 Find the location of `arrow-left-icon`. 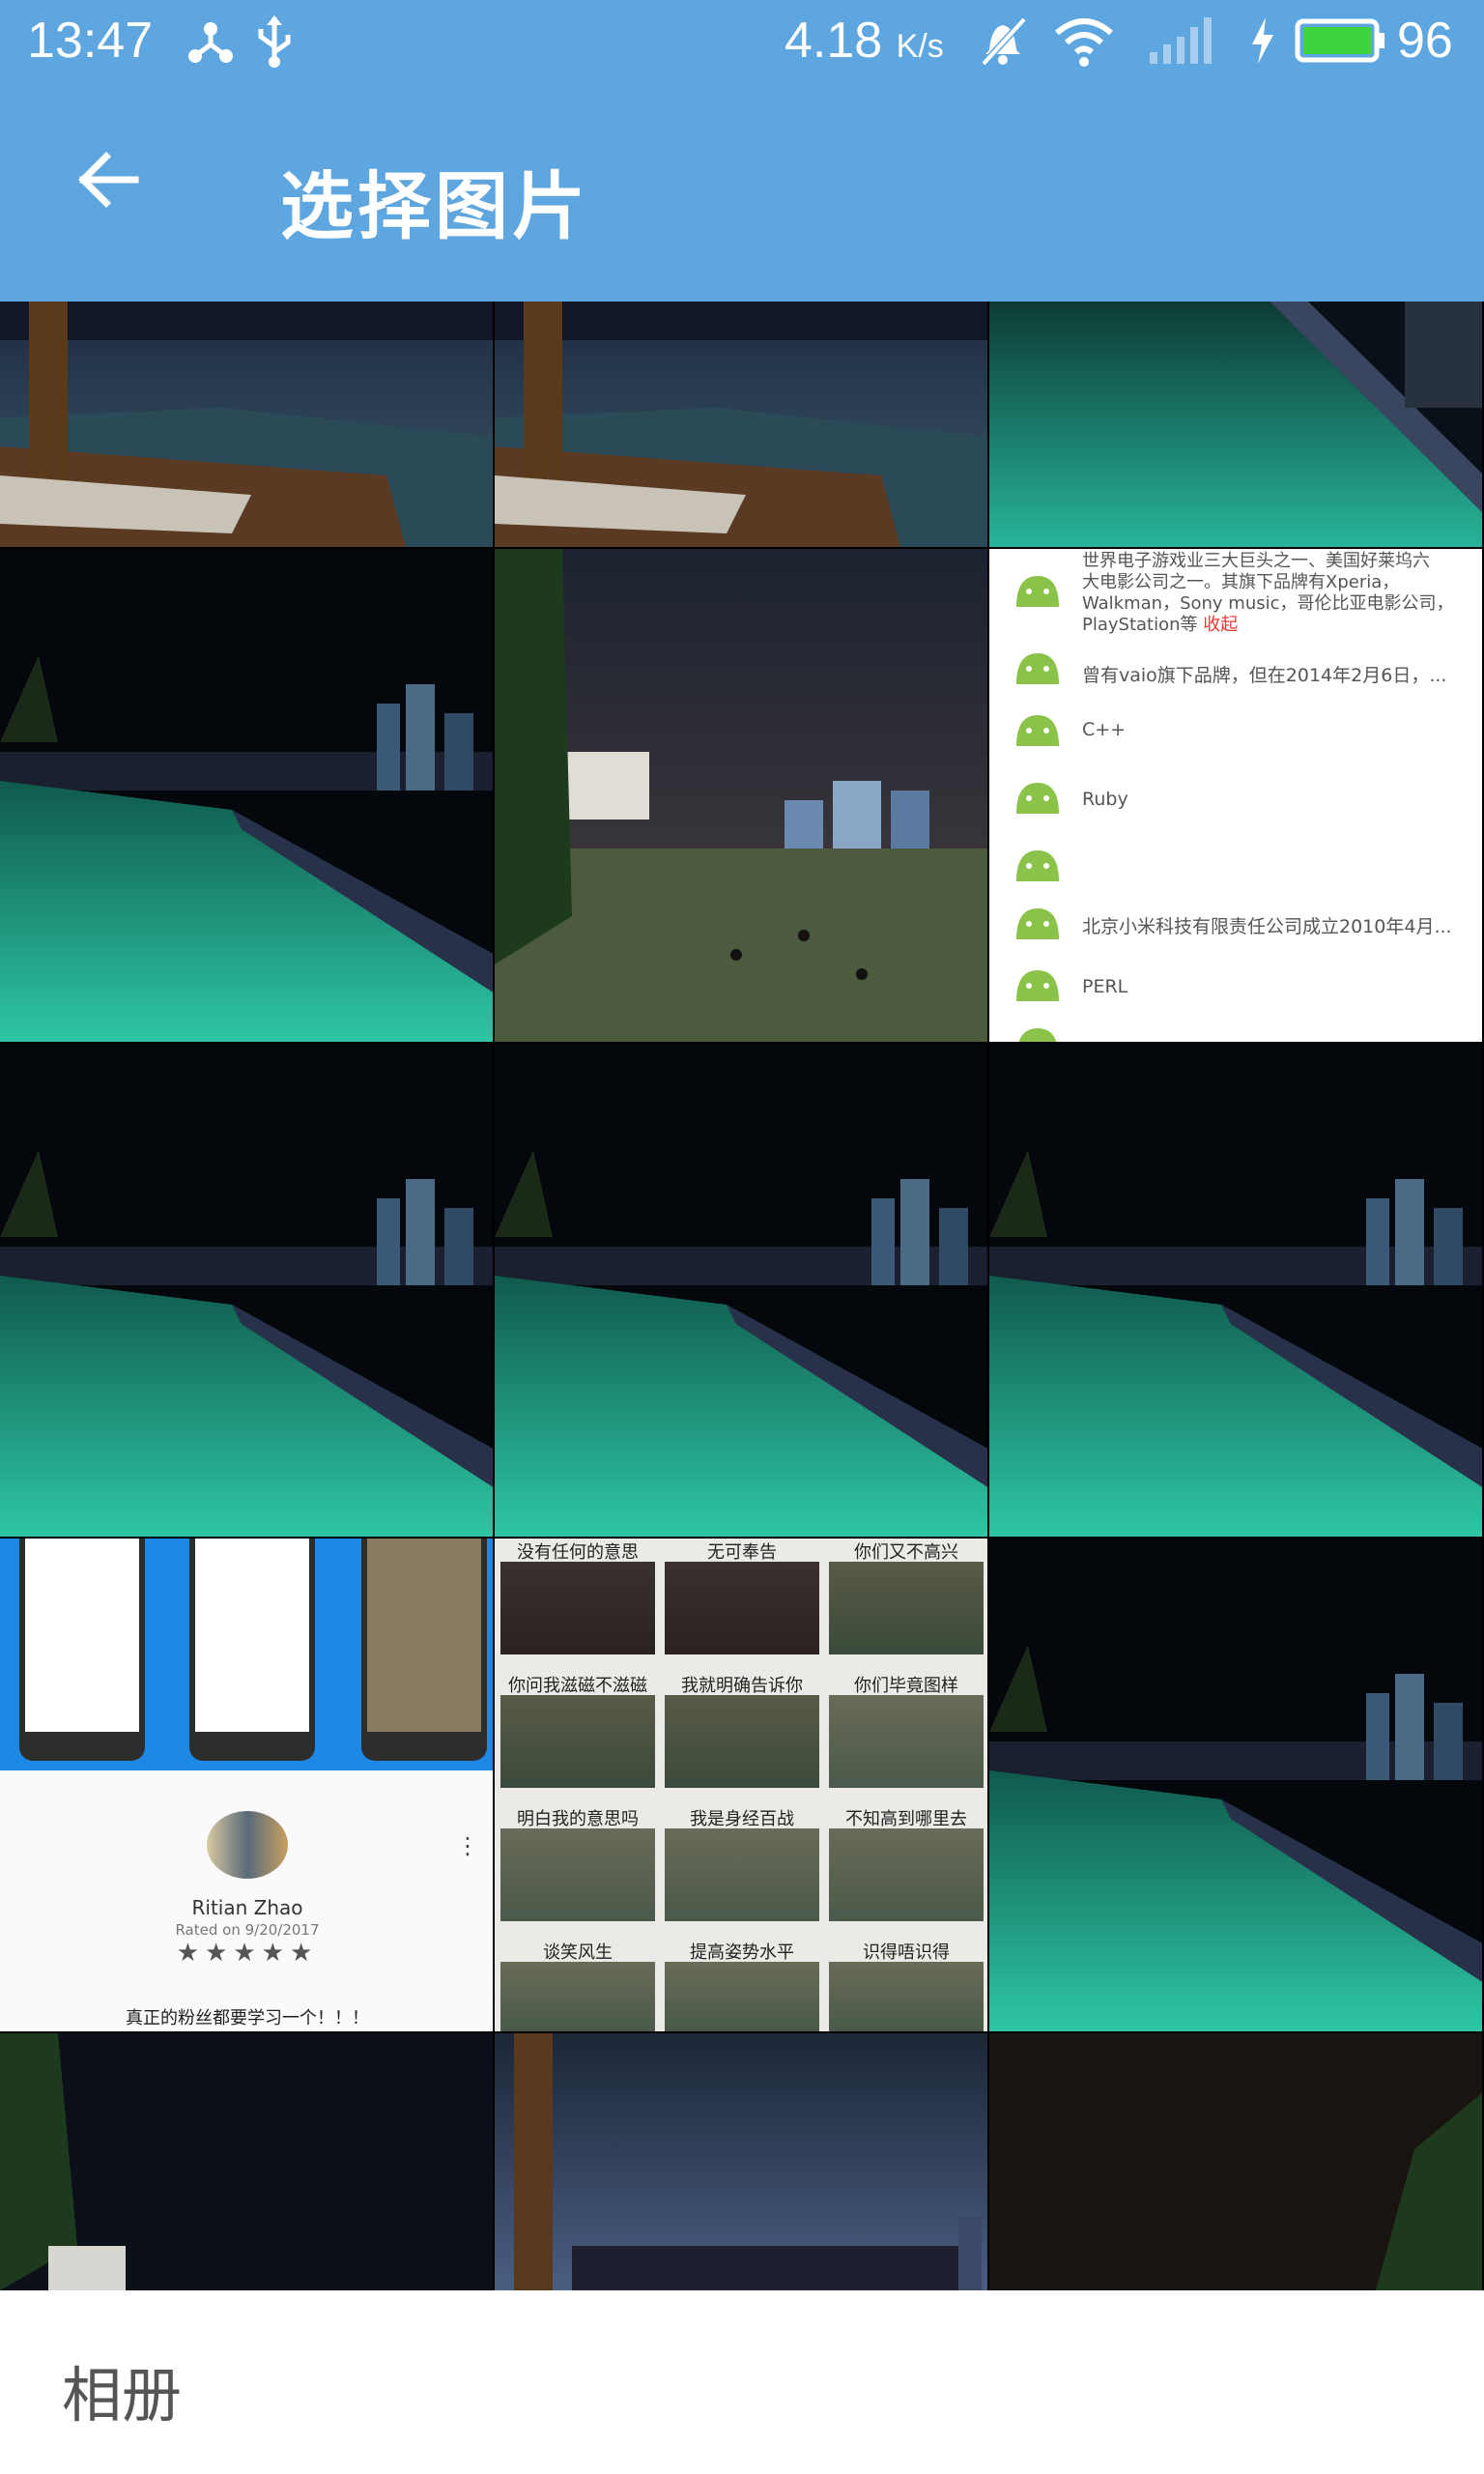

arrow-left-icon is located at coordinates (109, 180).